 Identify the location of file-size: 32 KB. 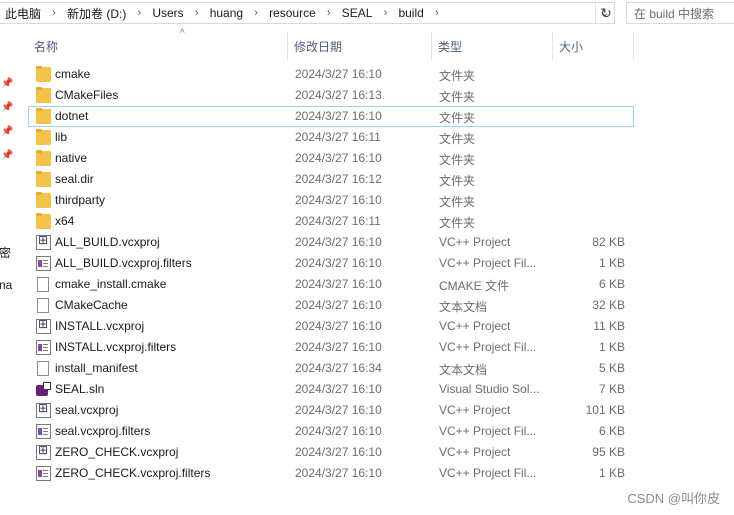
(608, 305).